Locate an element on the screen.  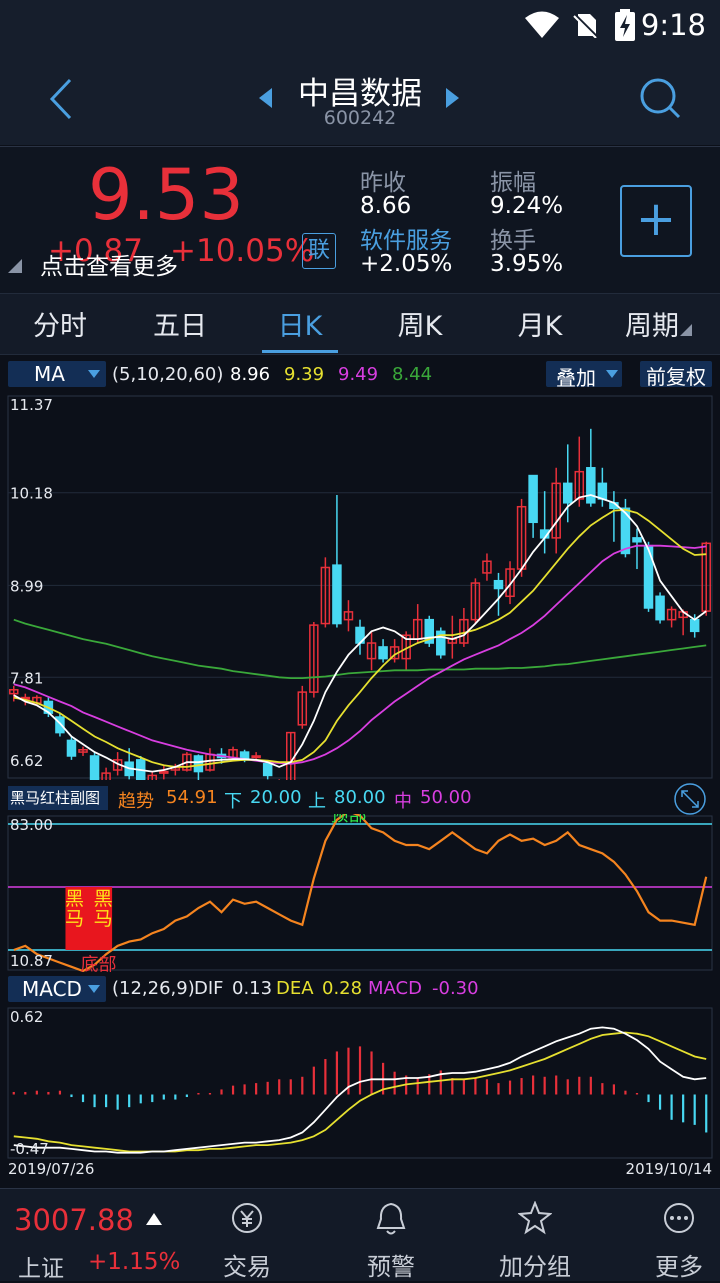
clock: 9:18 is located at coordinates (673, 25).